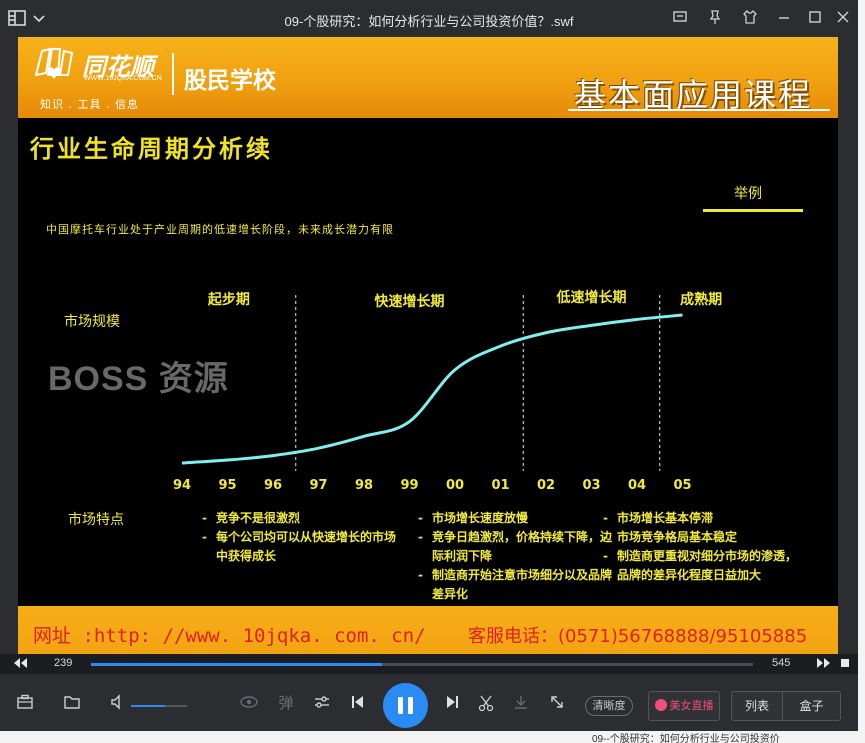  What do you see at coordinates (750, 18) in the screenshot?
I see `skin-shirt-icon` at bounding box center [750, 18].